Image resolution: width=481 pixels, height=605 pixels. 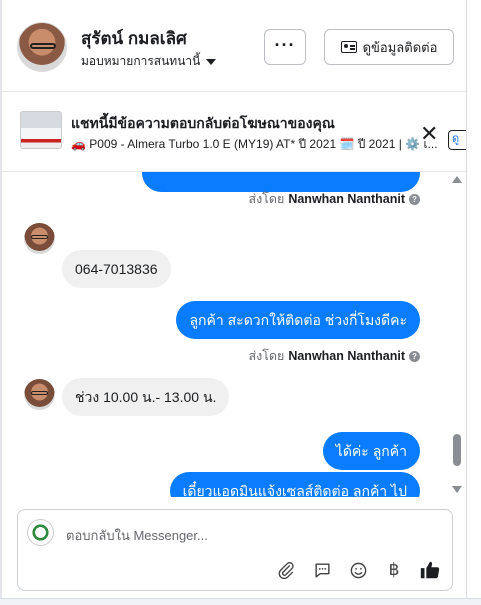 What do you see at coordinates (473, 302) in the screenshot?
I see `right-panel-divider` at bounding box center [473, 302].